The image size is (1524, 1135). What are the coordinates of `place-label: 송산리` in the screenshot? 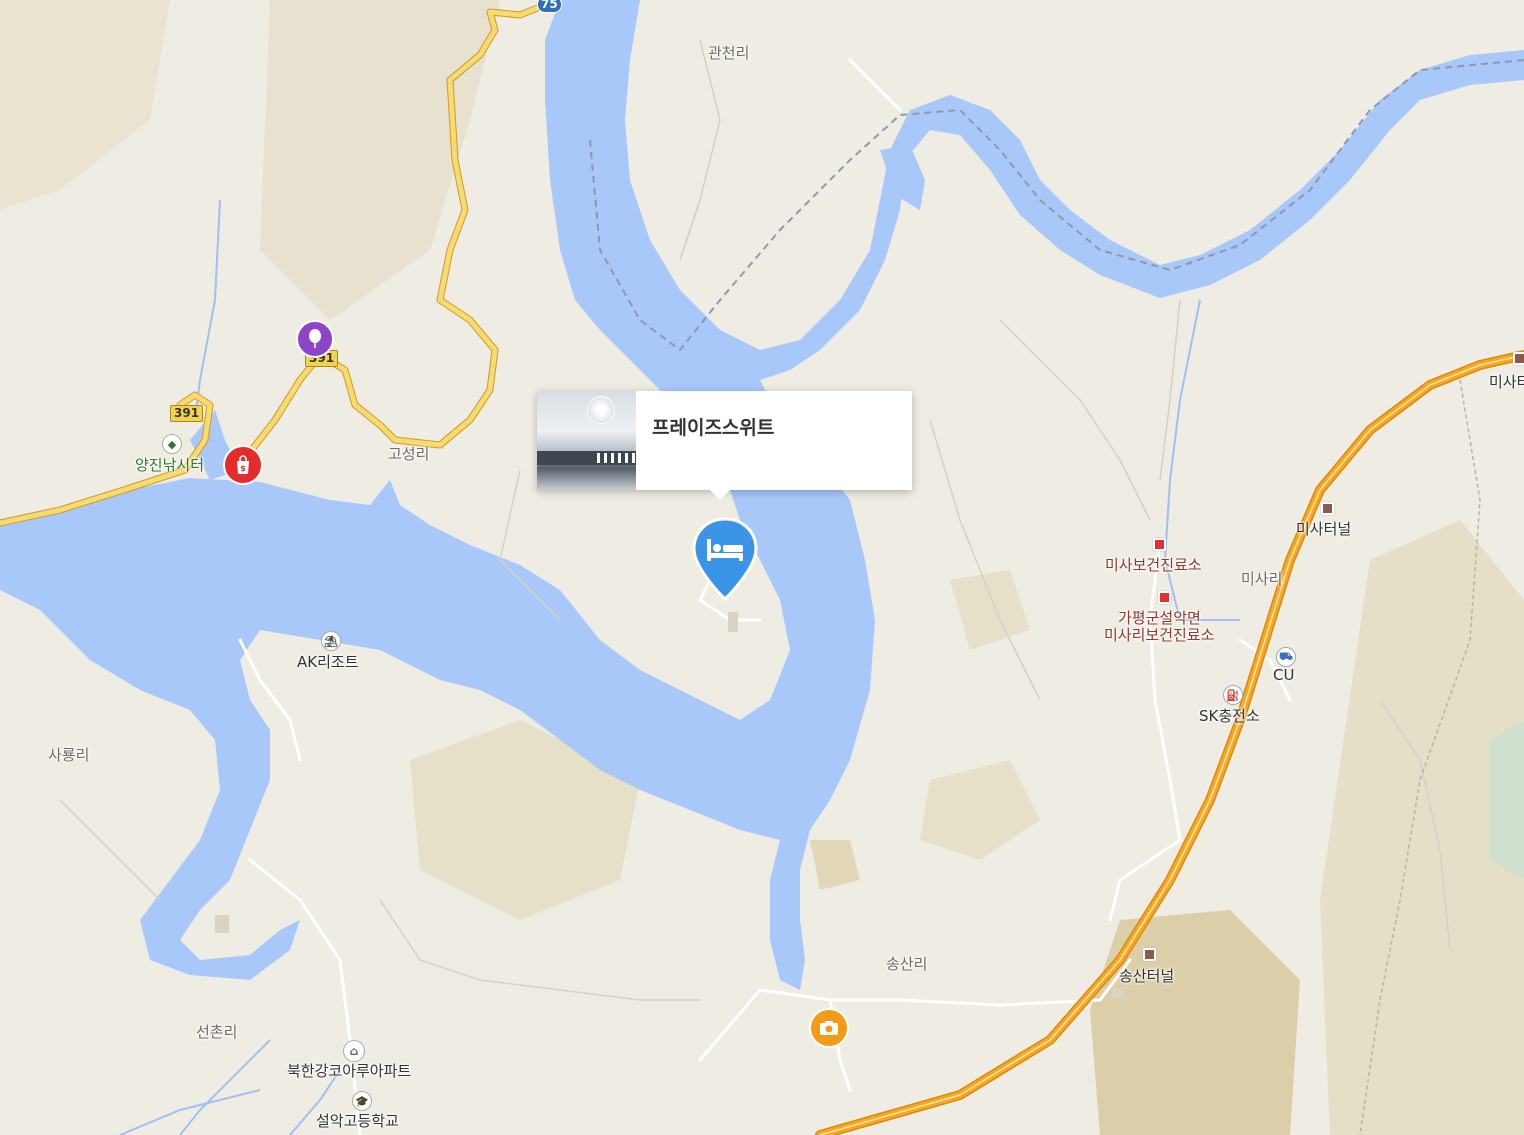 It's located at (906, 963).